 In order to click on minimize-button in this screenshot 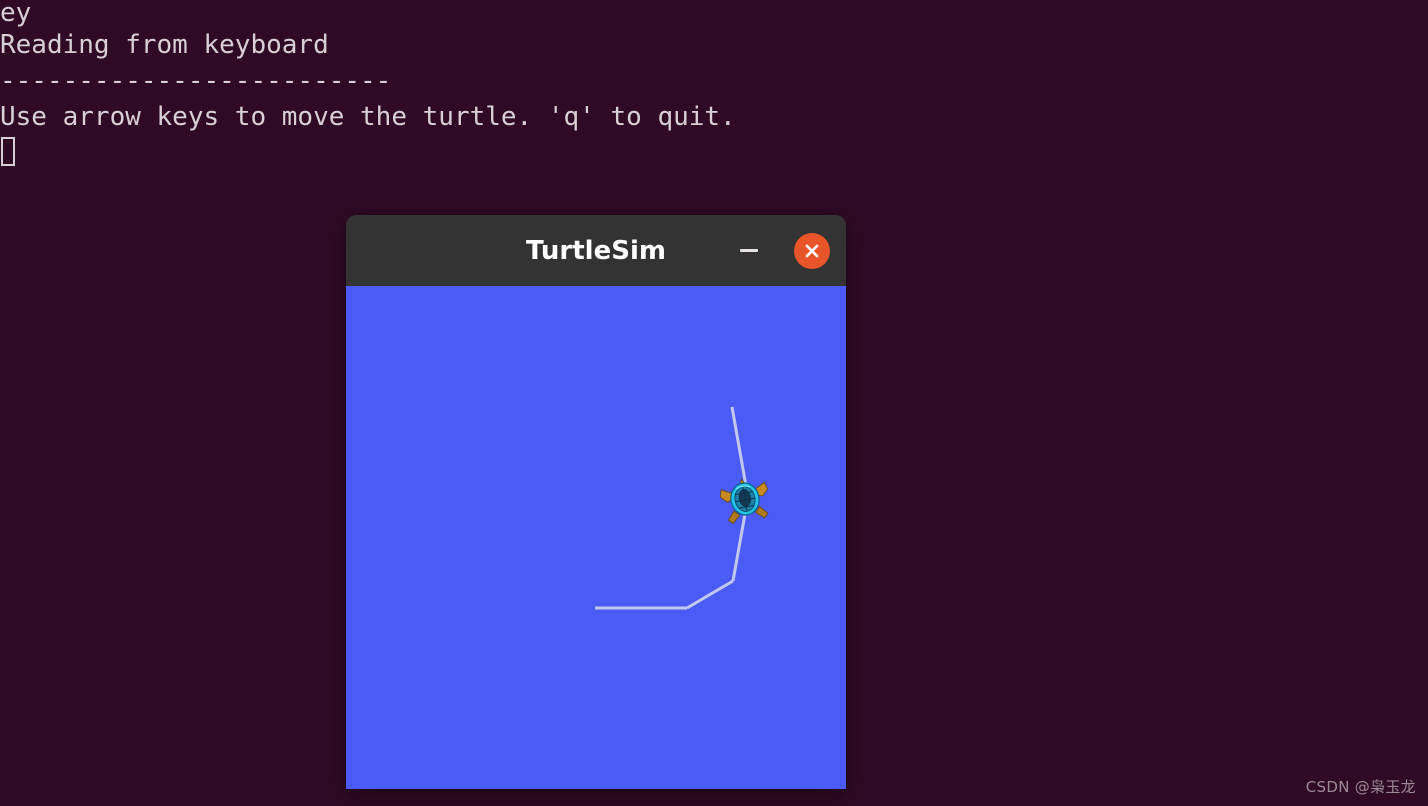, I will do `click(749, 251)`.